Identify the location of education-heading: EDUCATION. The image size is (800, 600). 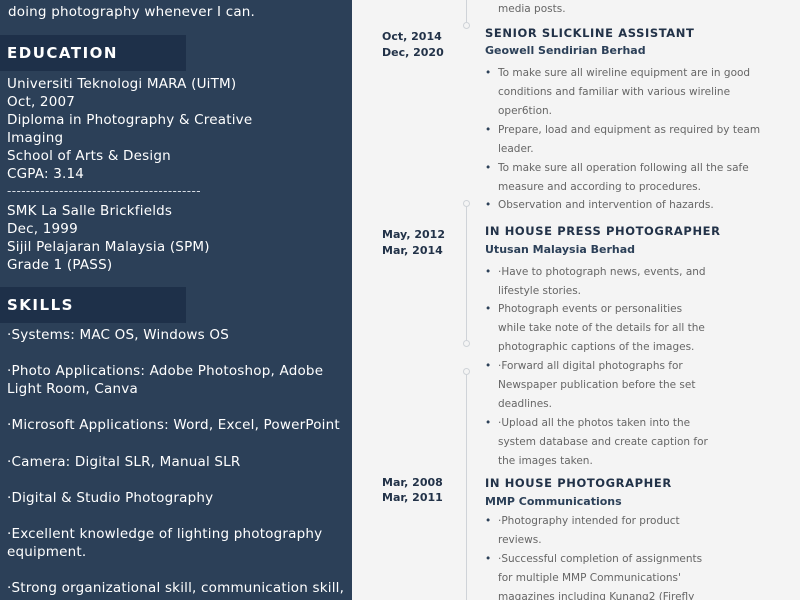
(93, 53).